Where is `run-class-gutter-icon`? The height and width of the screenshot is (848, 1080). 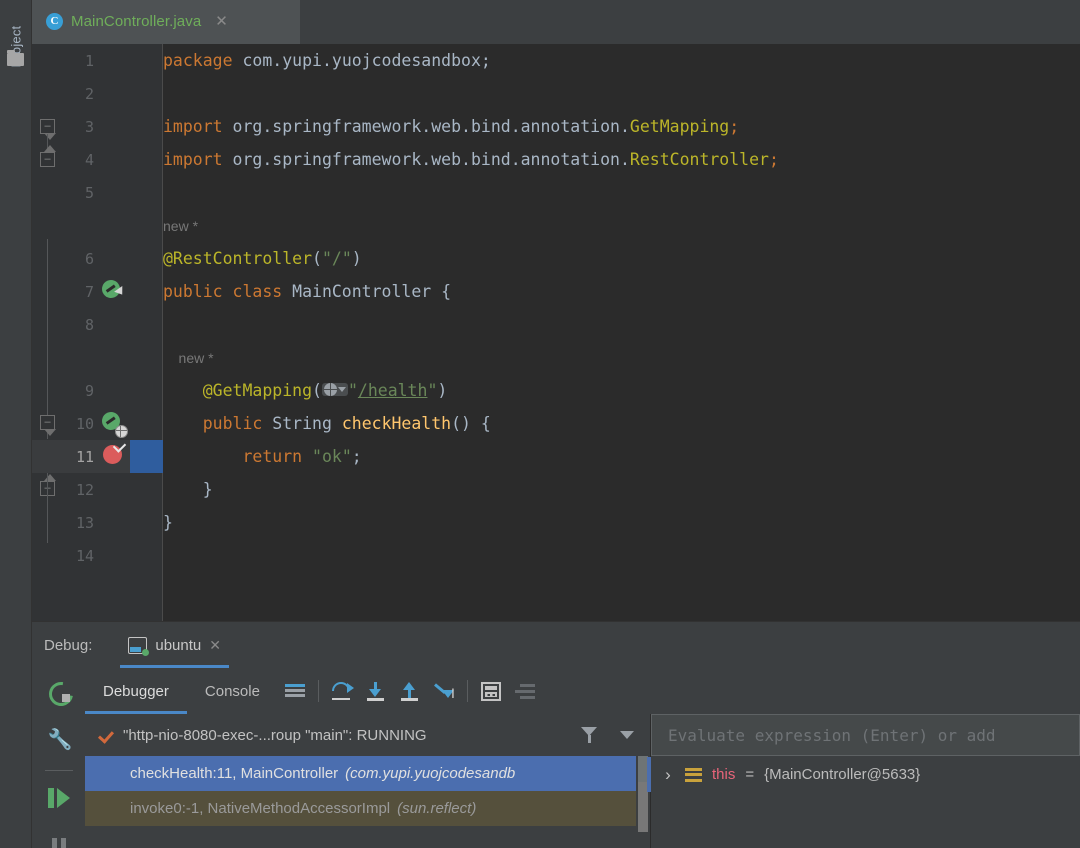 run-class-gutter-icon is located at coordinates (112, 289).